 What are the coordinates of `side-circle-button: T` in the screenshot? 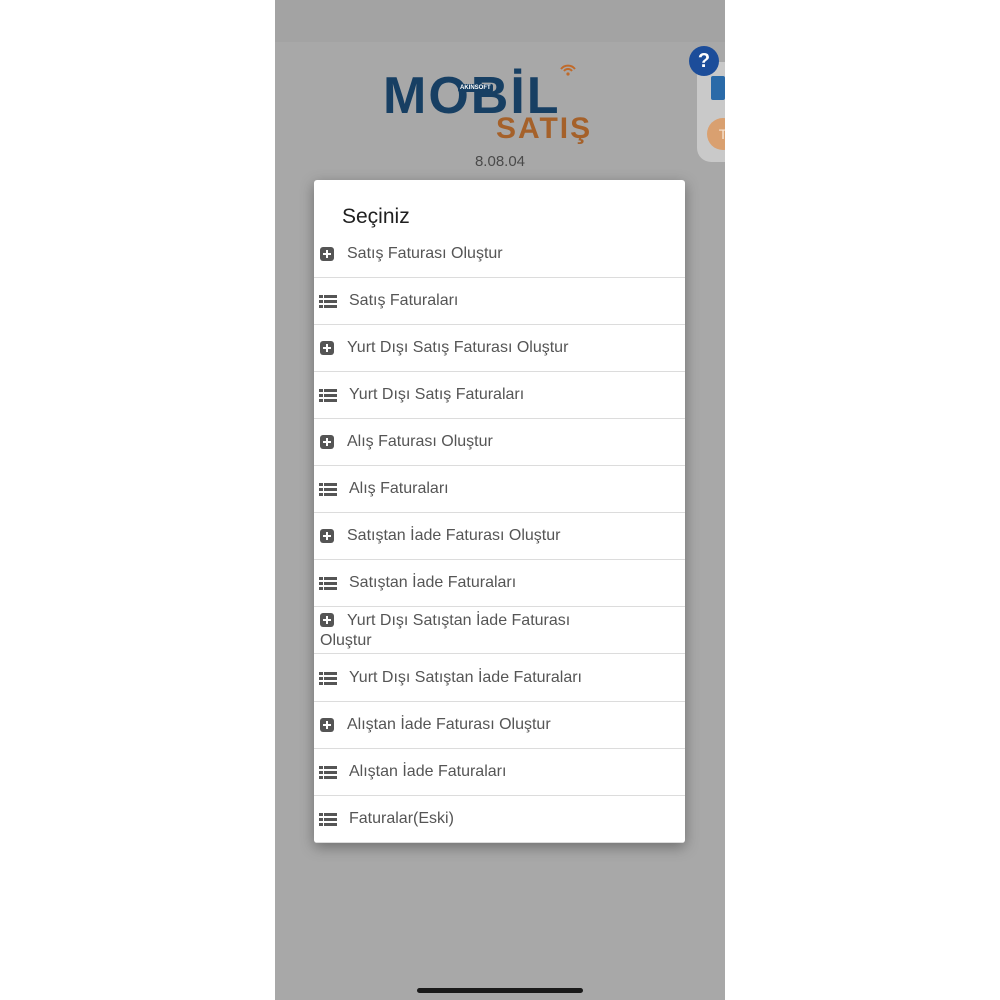 It's located at (716, 134).